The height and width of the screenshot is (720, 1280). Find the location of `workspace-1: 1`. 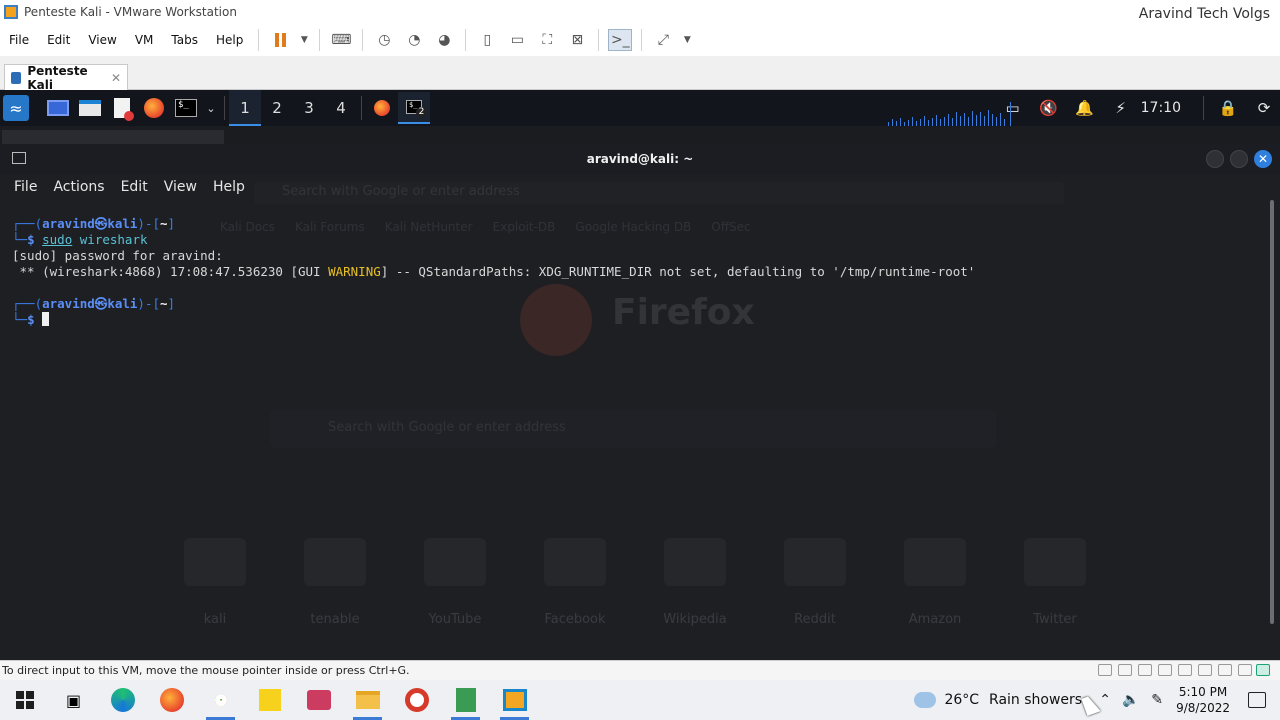

workspace-1: 1 is located at coordinates (245, 108).